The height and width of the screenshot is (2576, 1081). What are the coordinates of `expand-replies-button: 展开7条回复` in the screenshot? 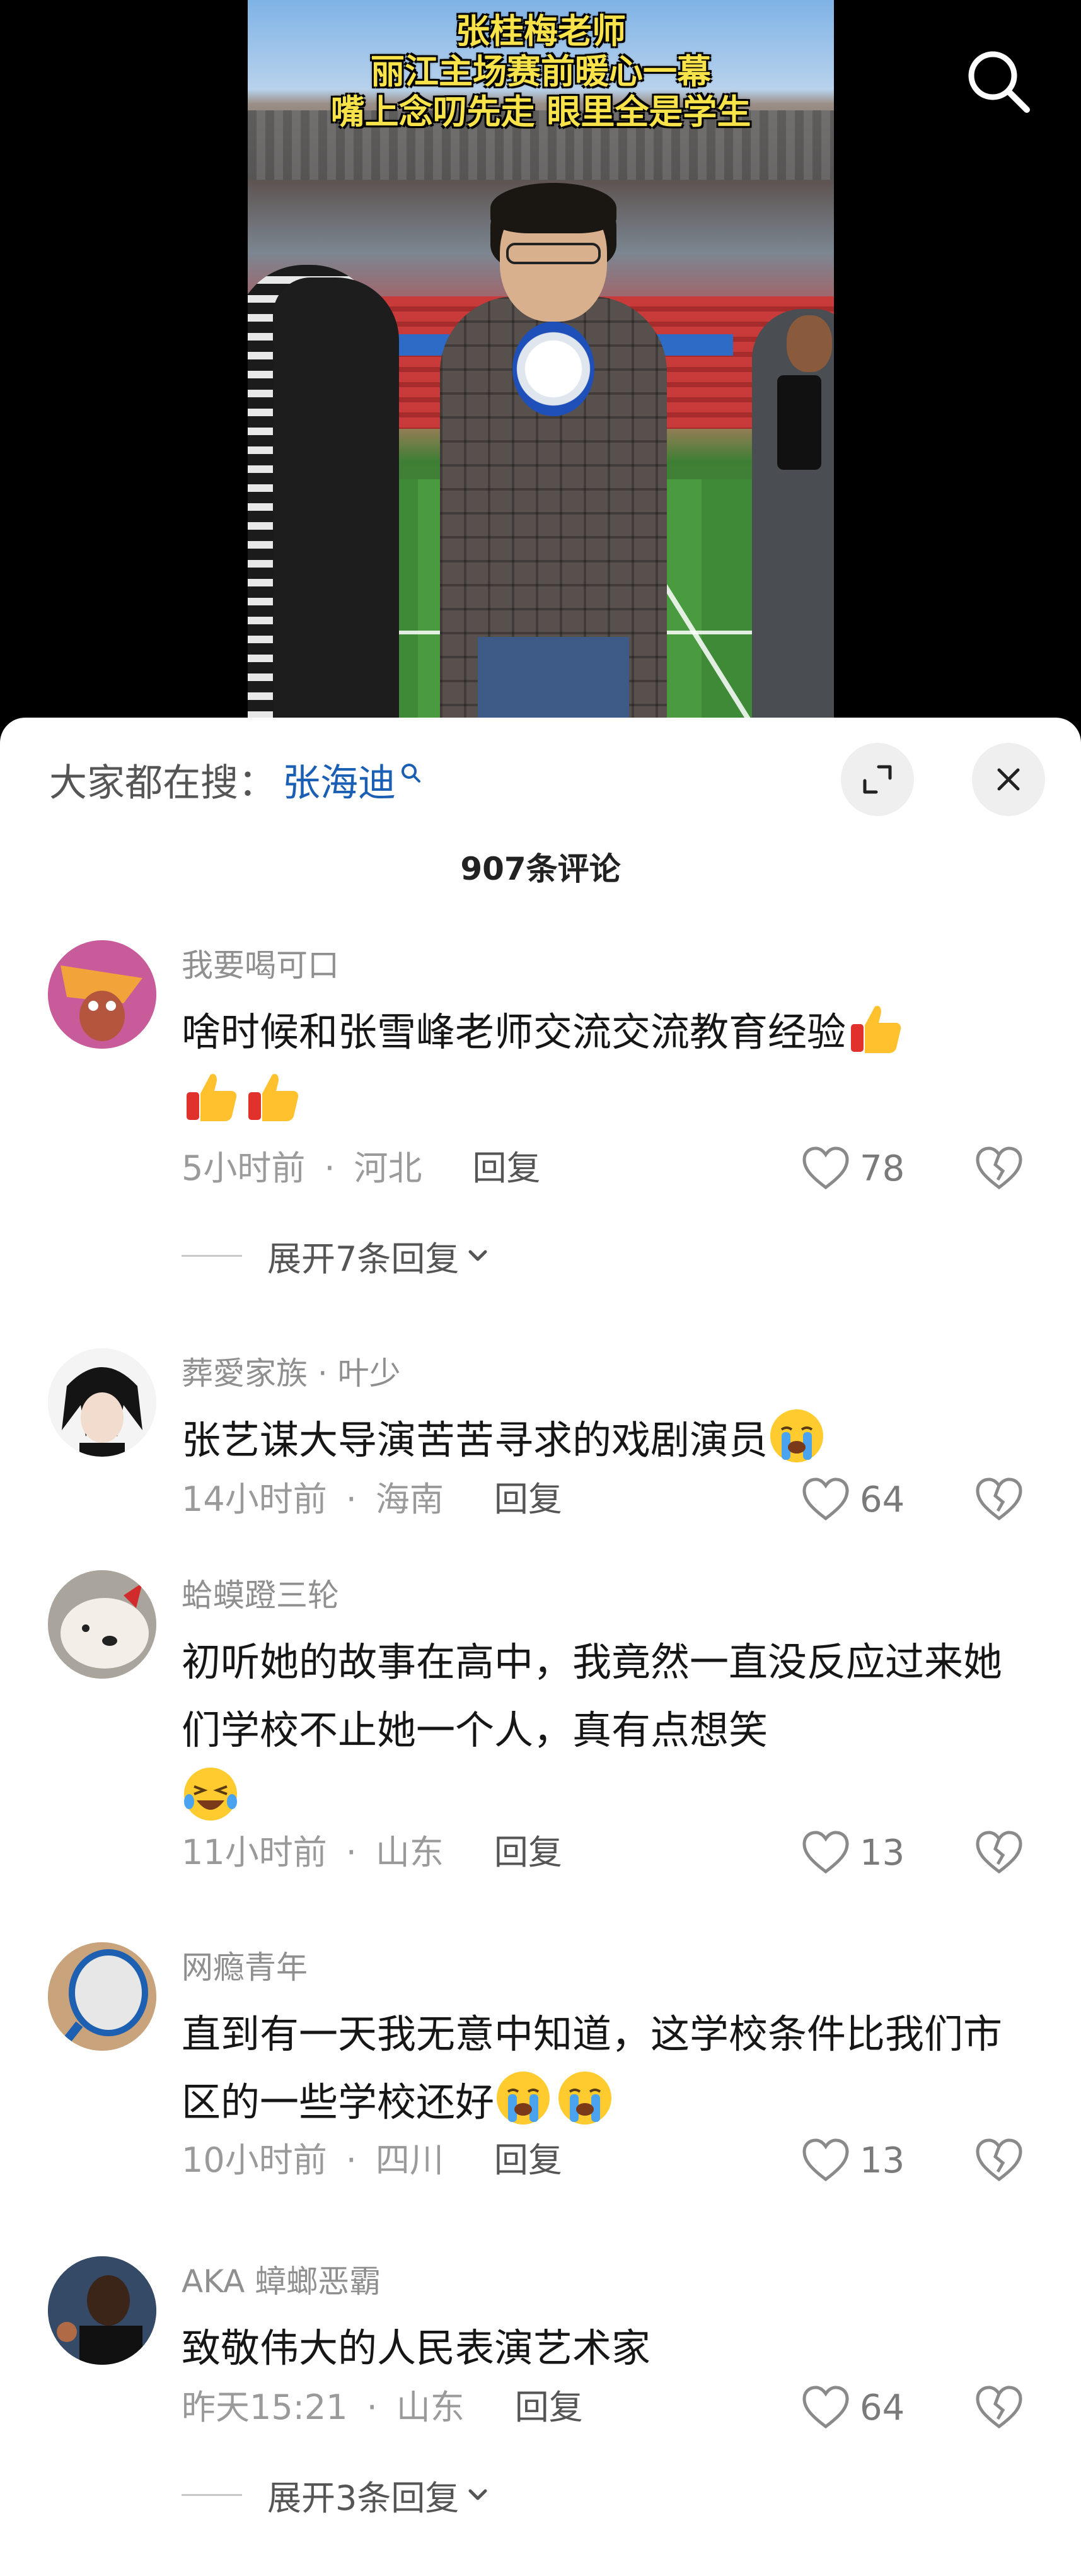 It's located at (336, 1256).